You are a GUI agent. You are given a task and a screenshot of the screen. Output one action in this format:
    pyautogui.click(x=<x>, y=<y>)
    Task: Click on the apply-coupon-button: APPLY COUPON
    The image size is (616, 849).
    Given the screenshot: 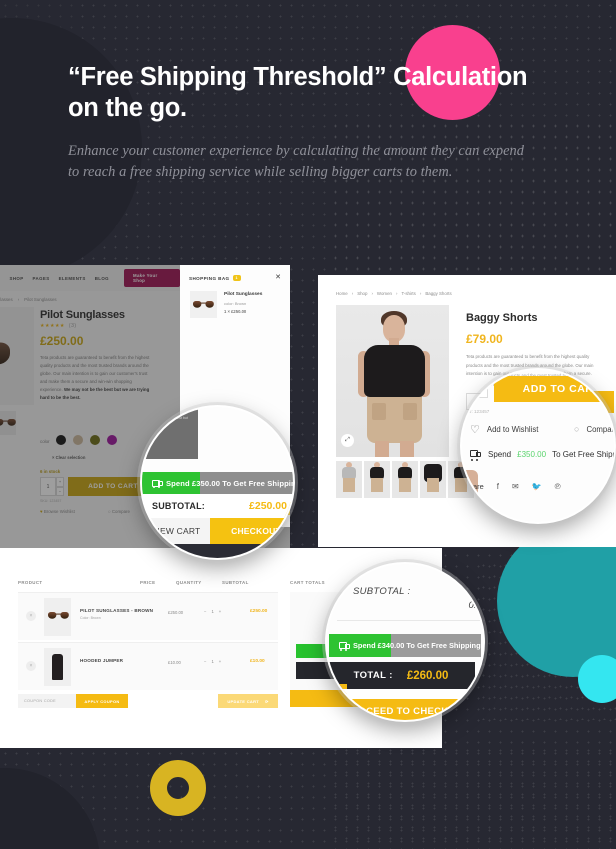 What is the action you would take?
    pyautogui.click(x=102, y=701)
    